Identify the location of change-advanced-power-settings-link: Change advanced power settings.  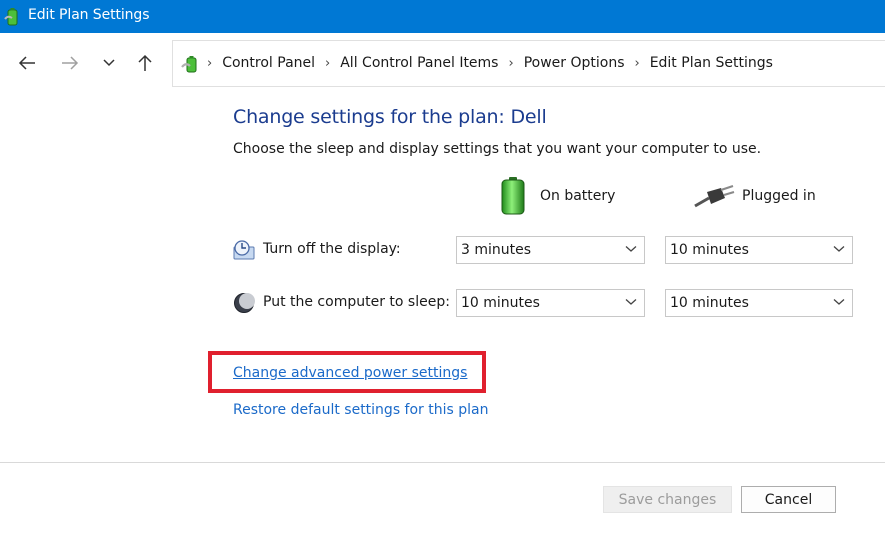
(350, 373).